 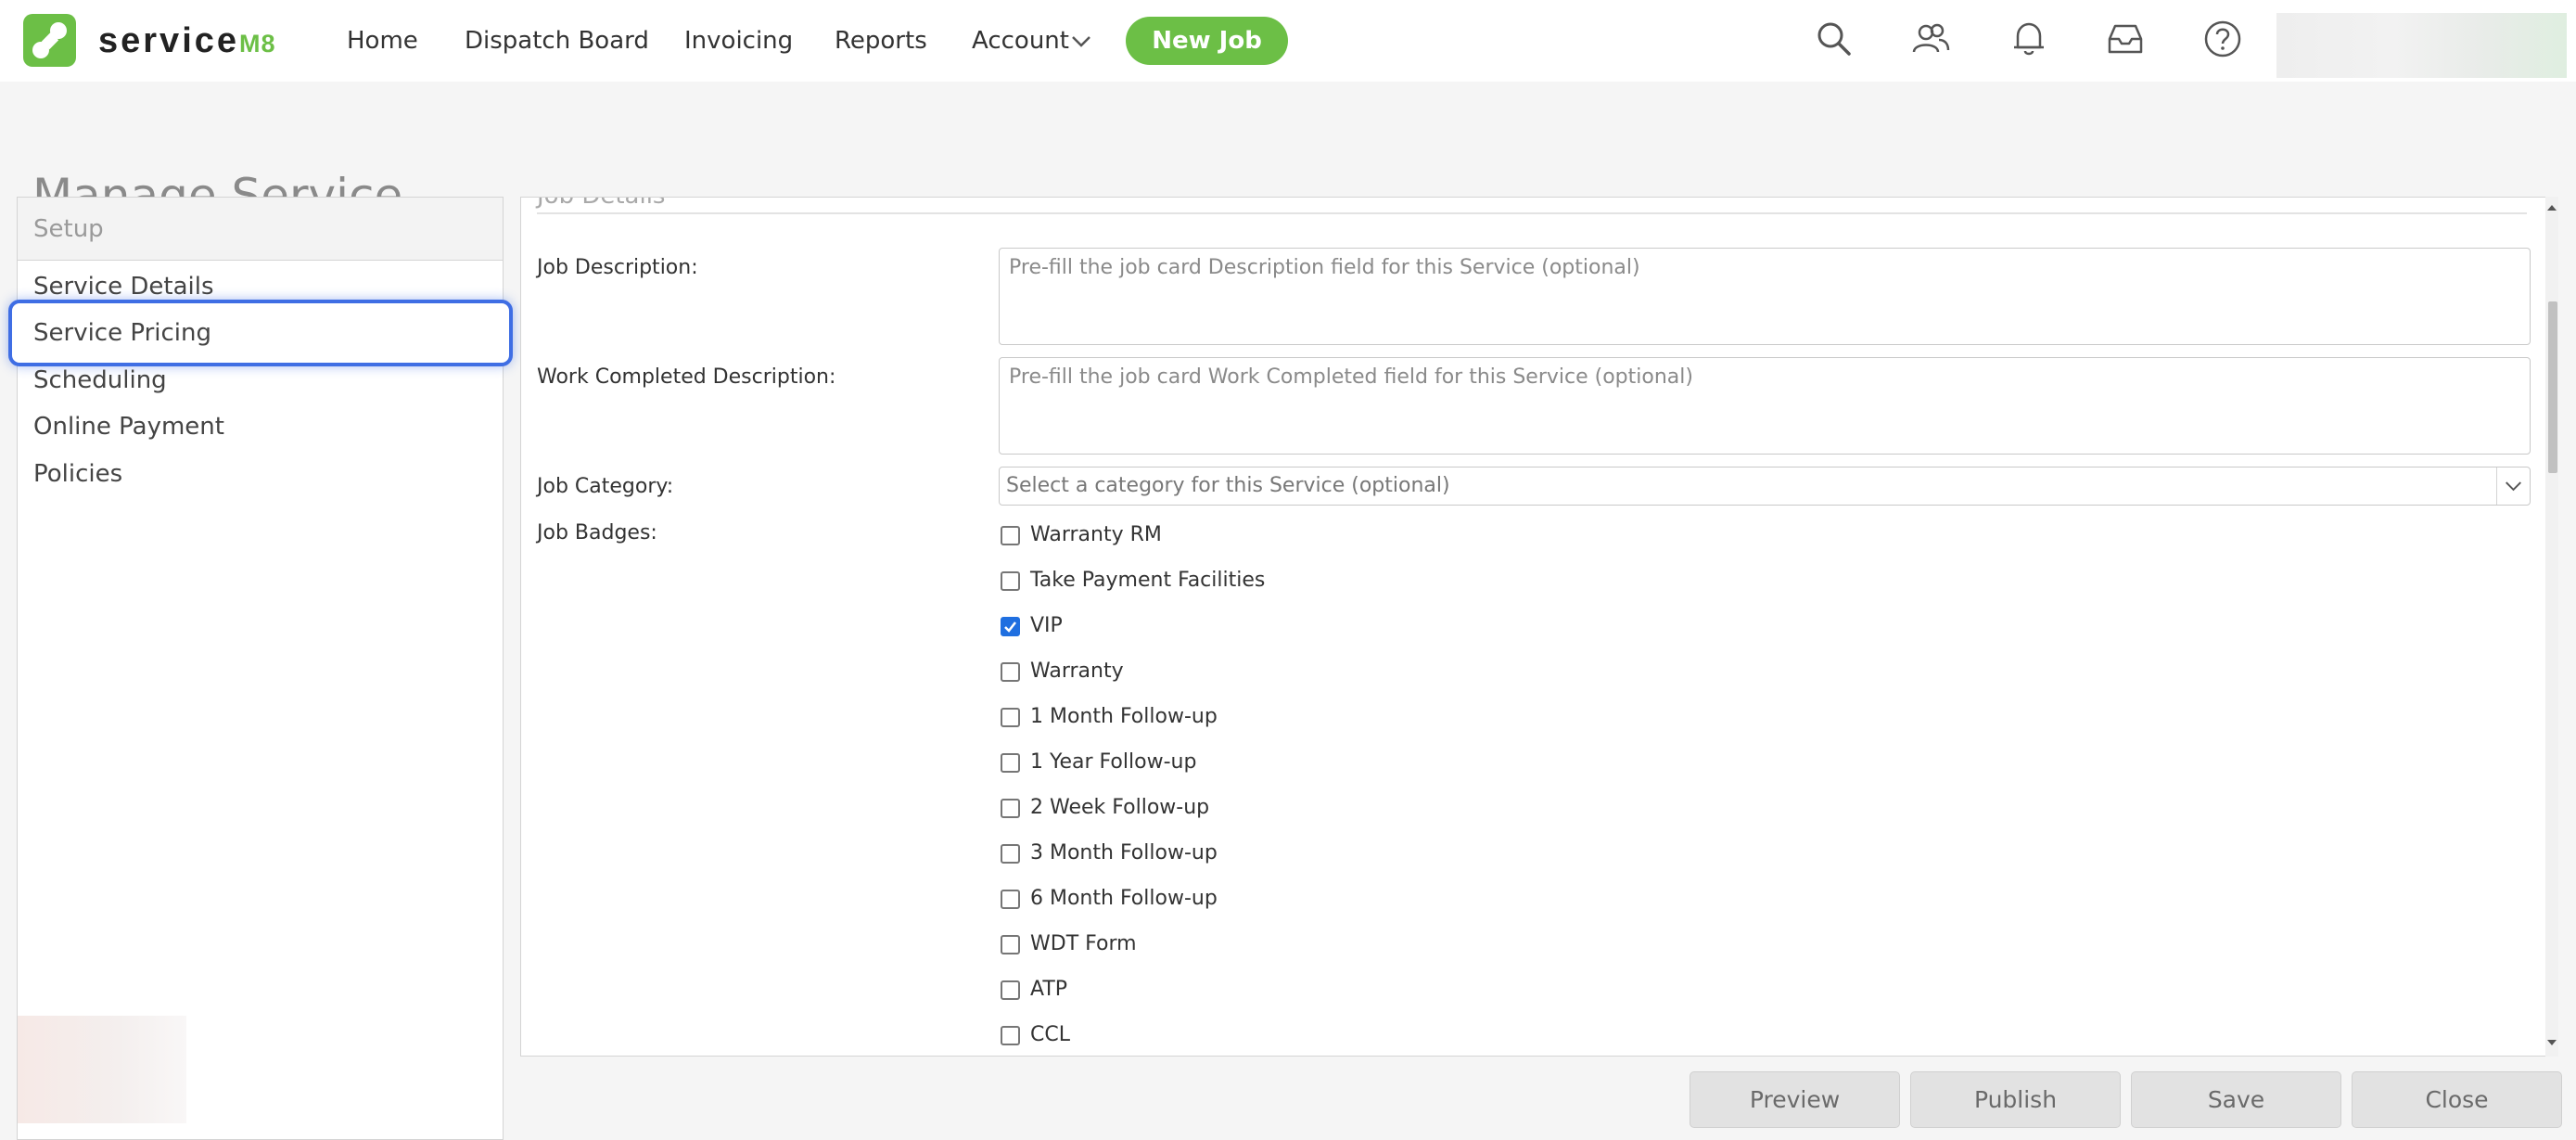 I want to click on badge-label: VIP, so click(x=1046, y=625).